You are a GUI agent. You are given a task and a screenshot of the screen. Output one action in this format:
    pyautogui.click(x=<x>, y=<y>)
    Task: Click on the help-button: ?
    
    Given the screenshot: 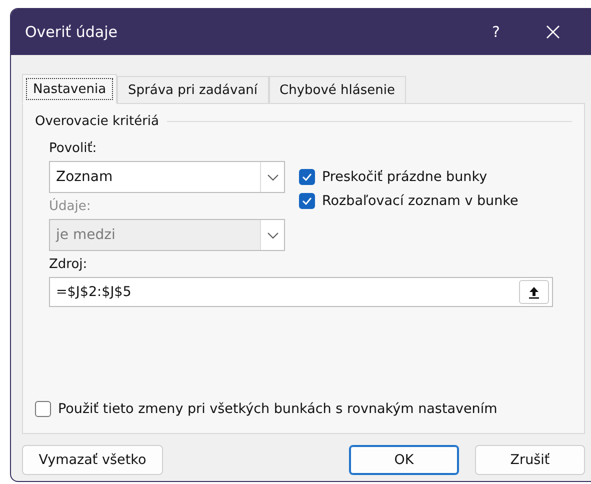 What is the action you would take?
    pyautogui.click(x=496, y=32)
    